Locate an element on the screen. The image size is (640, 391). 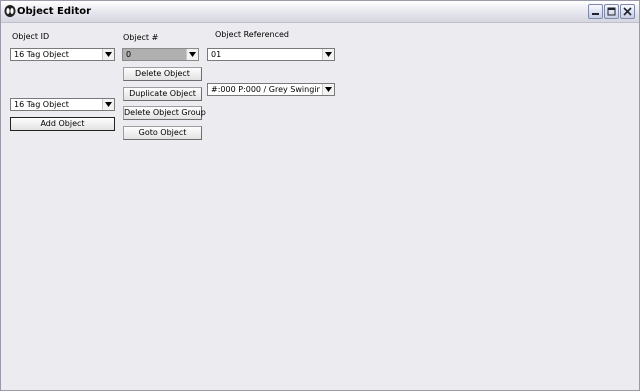
object-number-dropdown: 0 is located at coordinates (160, 54).